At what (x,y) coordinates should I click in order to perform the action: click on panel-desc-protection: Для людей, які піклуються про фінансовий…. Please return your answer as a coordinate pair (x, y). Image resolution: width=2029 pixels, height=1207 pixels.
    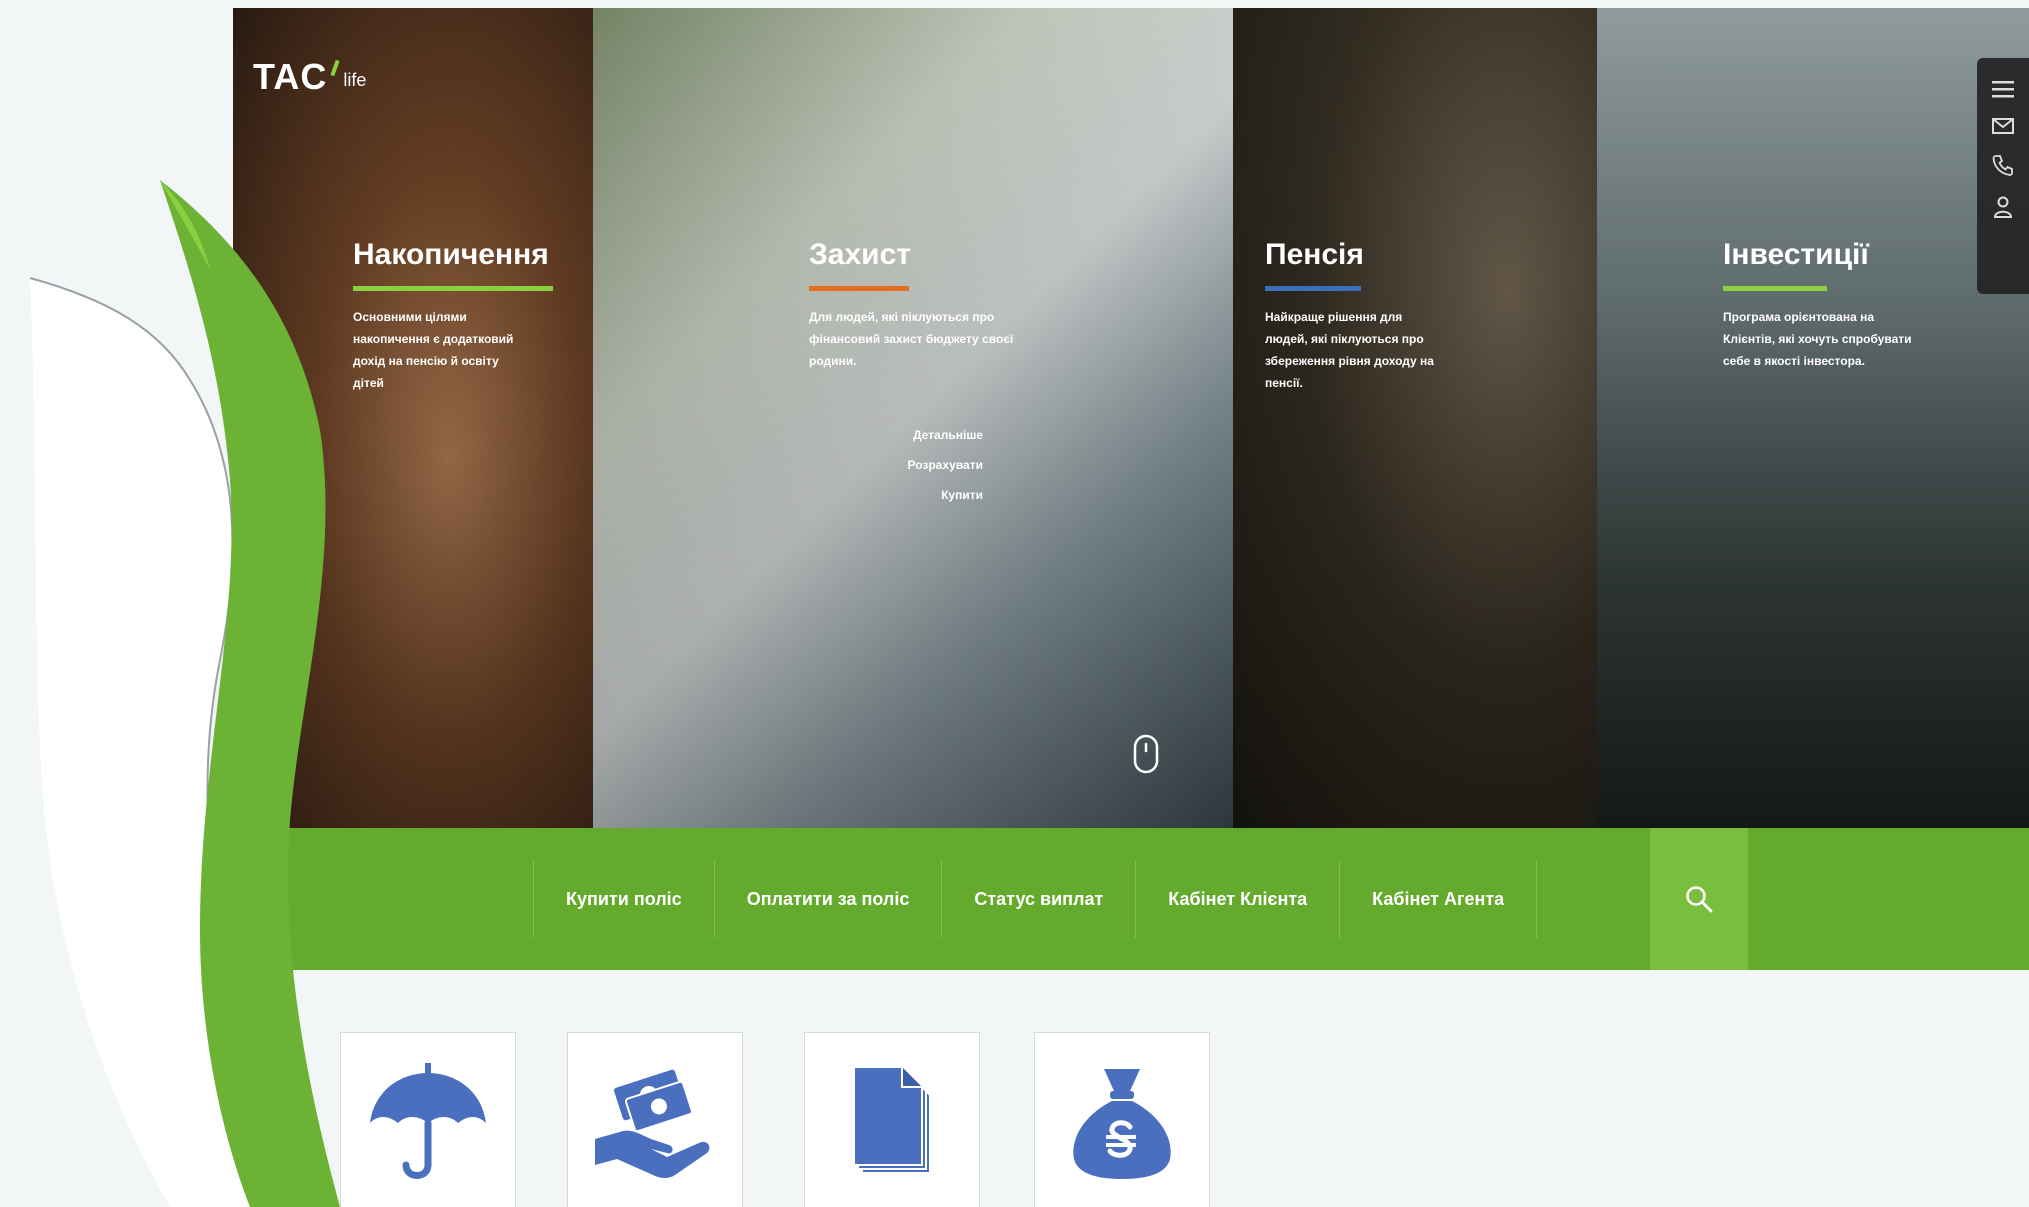
    Looking at the image, I should click on (911, 339).